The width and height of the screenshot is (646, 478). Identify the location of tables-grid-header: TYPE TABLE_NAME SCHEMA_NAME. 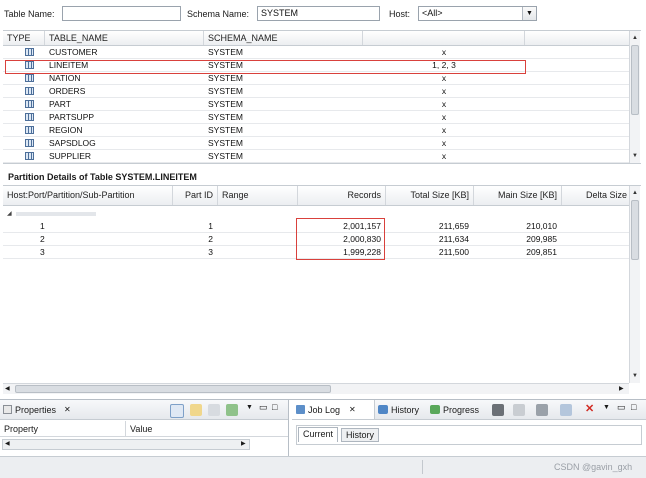
(316, 38).